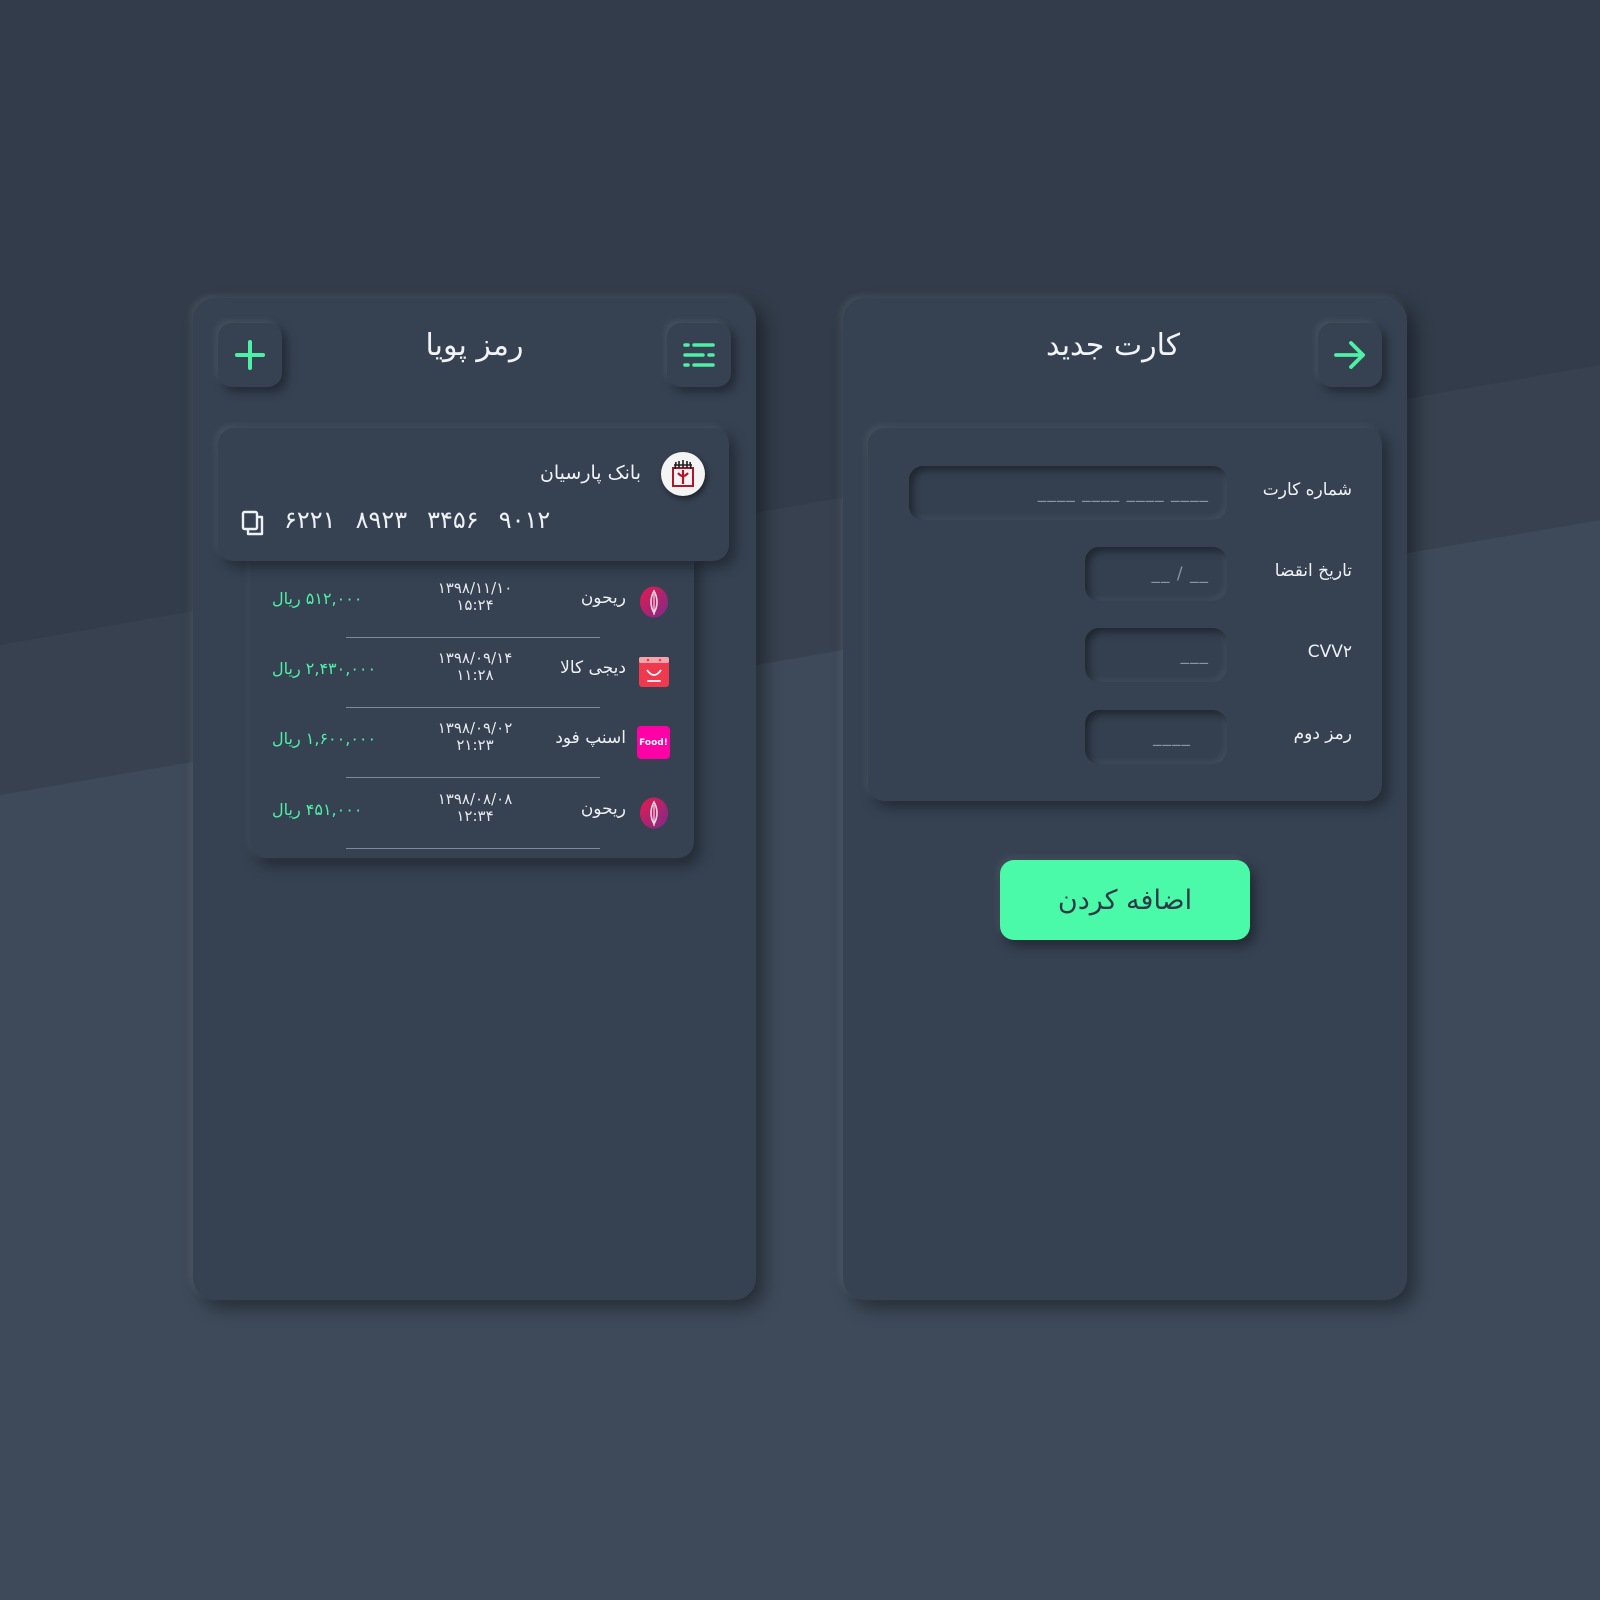 This screenshot has height=1600, width=1600. I want to click on transaction-date: ۱۳۹۸/۰۹/۰۲, so click(475, 728).